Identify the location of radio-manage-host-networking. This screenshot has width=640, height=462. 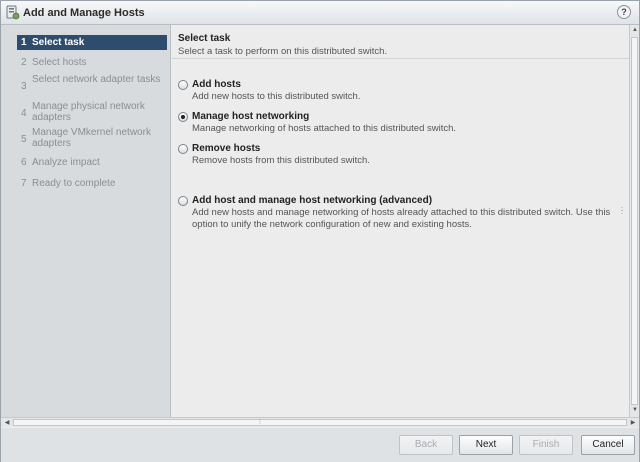
(183, 117).